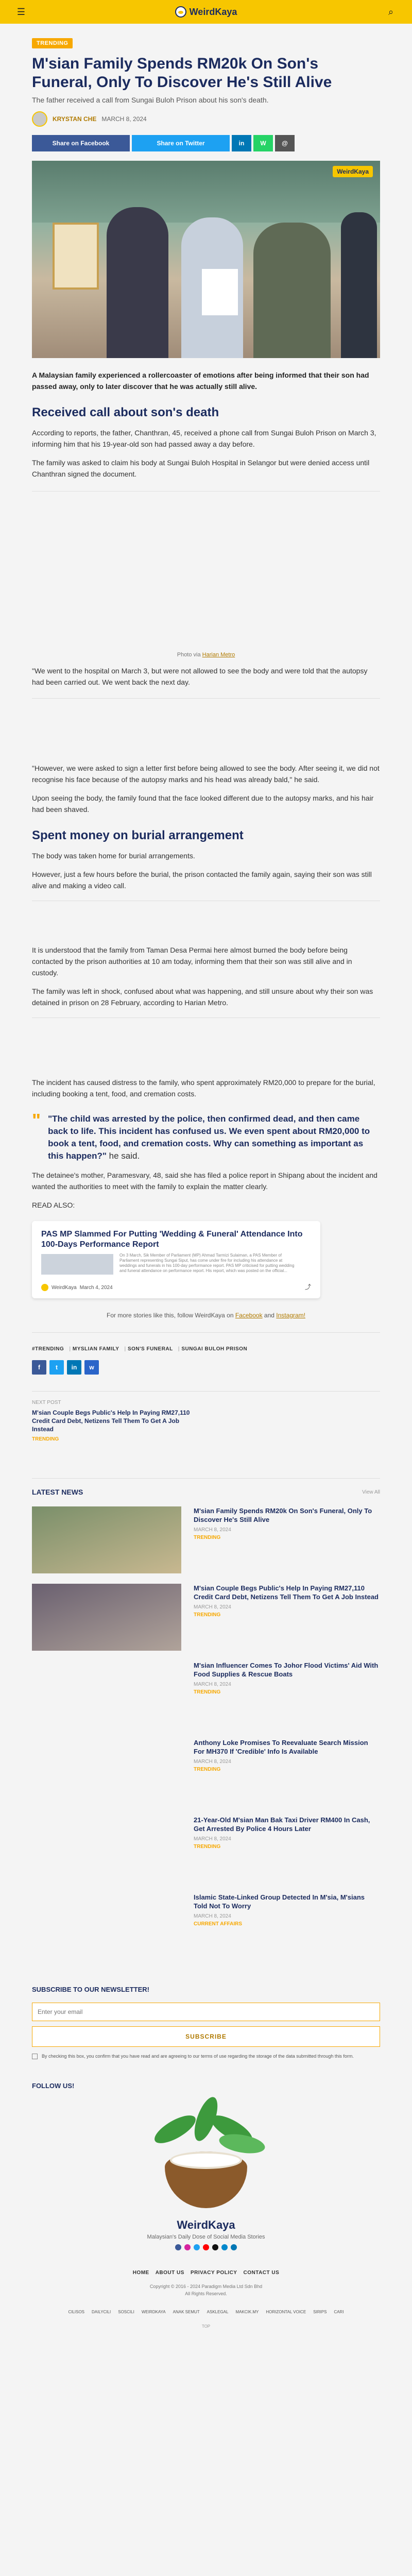 The image size is (412, 2576). Describe the element at coordinates (126, 412) in the screenshot. I see `section-heading: Received call about son's death` at that location.